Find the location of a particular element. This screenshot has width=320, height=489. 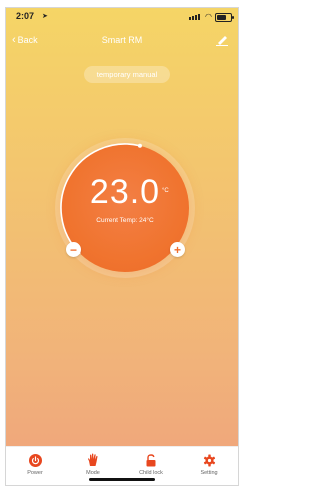

mode-pill: temporary manual is located at coordinates (127, 74).